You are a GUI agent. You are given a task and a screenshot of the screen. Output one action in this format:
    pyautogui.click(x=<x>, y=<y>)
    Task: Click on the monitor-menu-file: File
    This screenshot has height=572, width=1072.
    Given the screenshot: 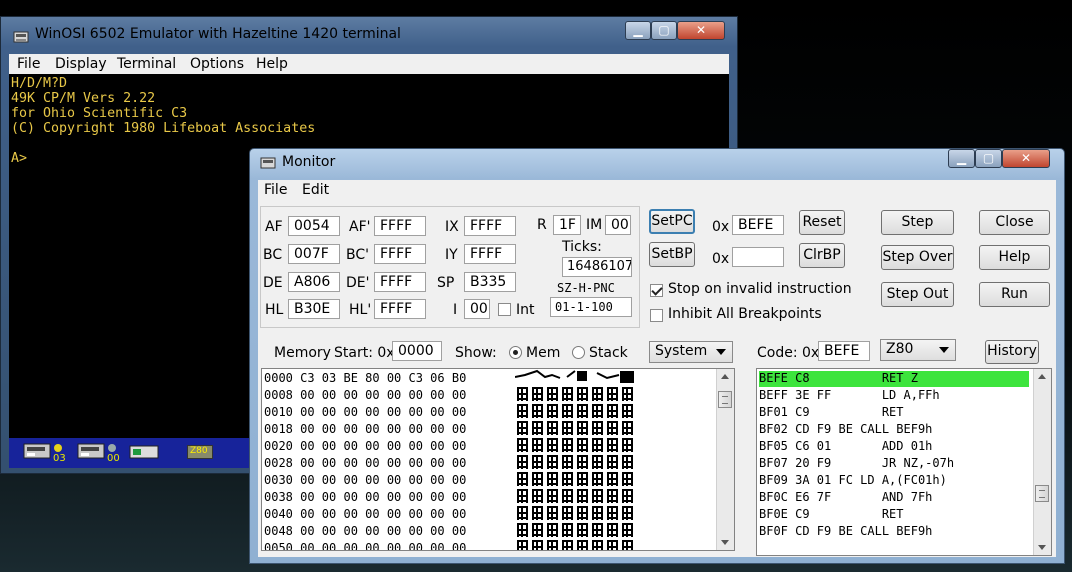 What is the action you would take?
    pyautogui.click(x=275, y=190)
    